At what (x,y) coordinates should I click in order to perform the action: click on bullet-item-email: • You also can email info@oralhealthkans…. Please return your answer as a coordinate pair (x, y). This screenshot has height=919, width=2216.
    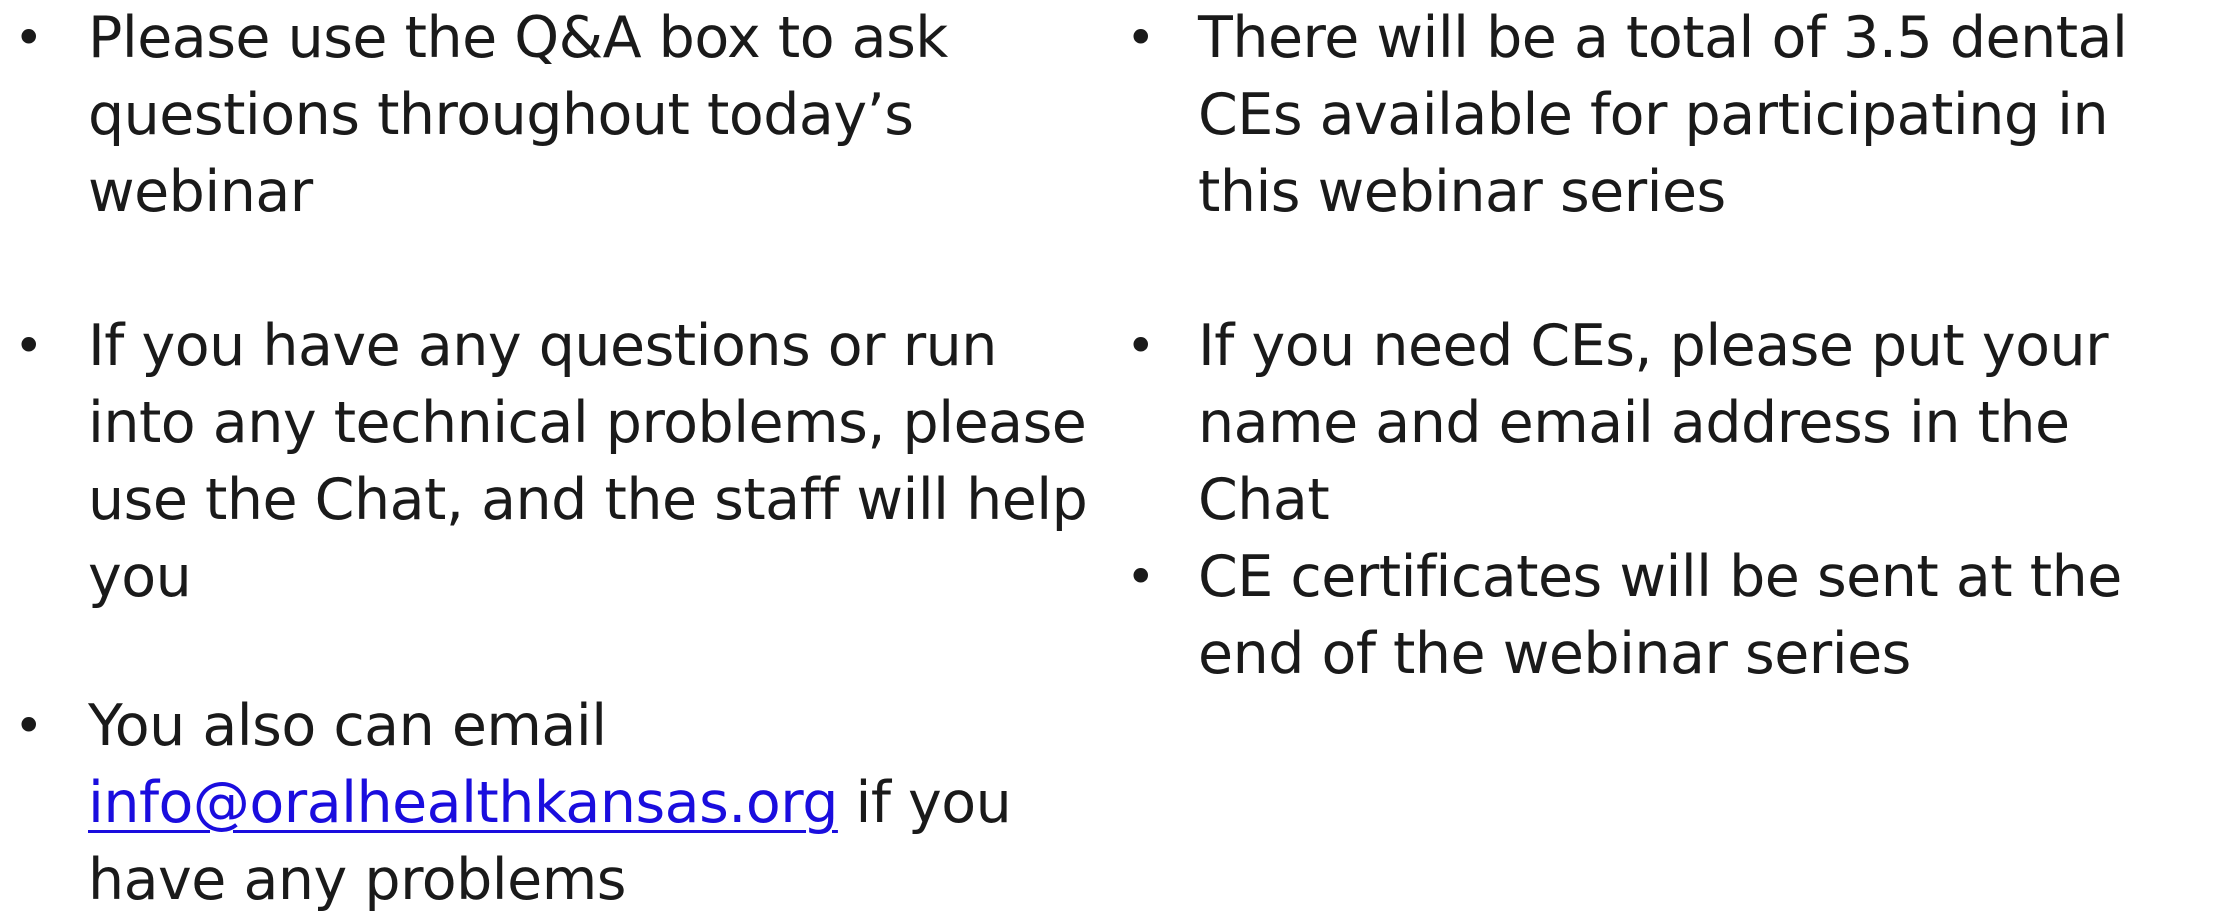
    Looking at the image, I should click on (545, 803).